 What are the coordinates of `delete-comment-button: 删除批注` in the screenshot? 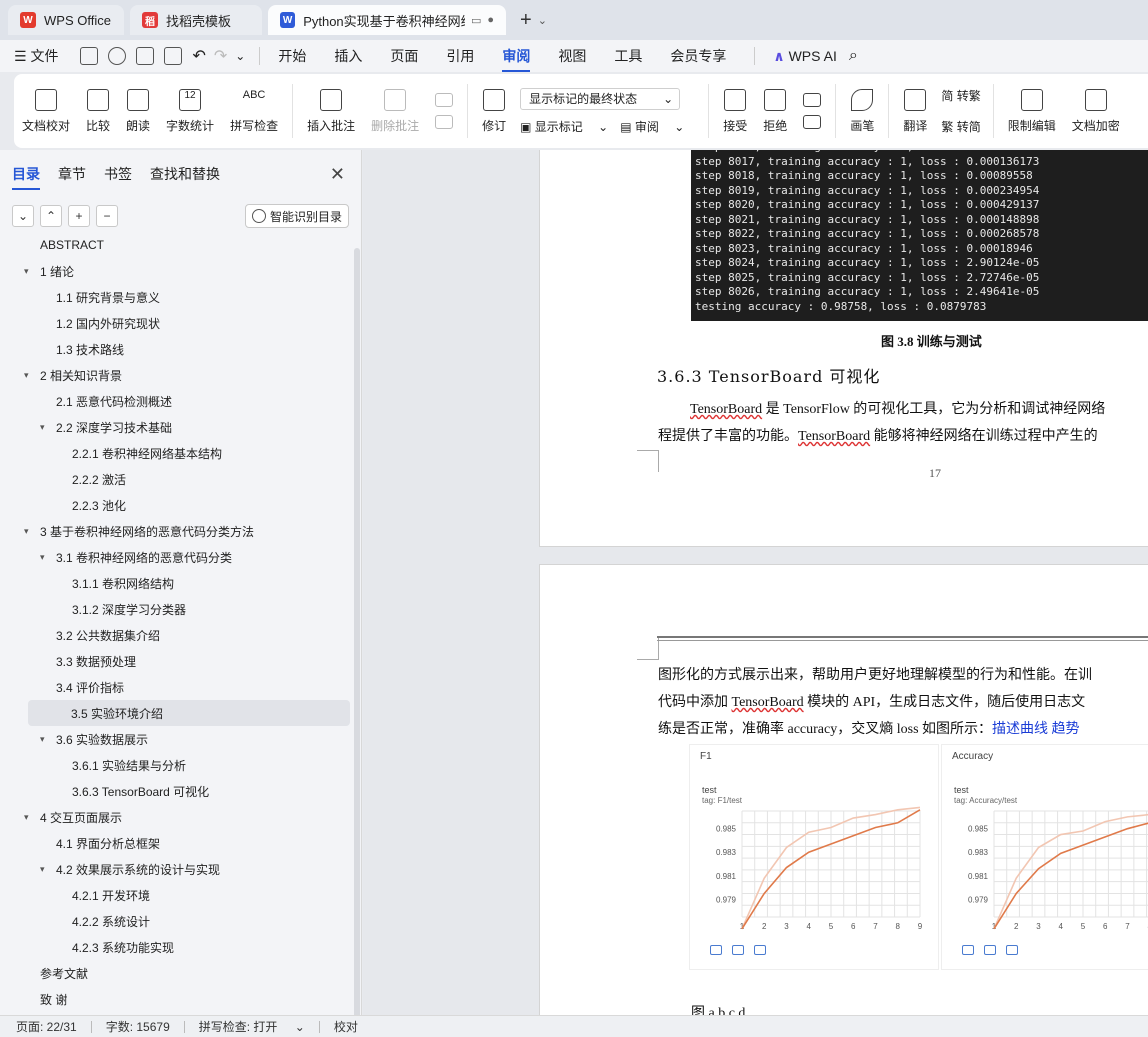 It's located at (395, 111).